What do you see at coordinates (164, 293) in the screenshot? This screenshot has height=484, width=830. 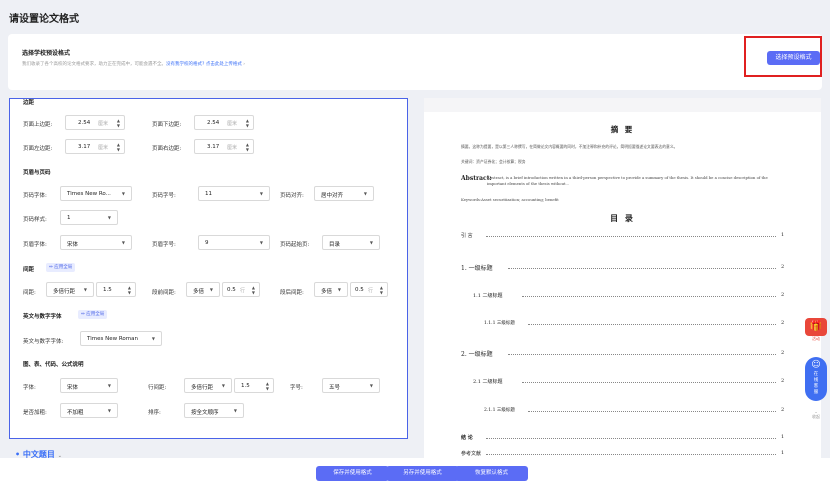 I see `before-spacing-label: 段前间距:` at bounding box center [164, 293].